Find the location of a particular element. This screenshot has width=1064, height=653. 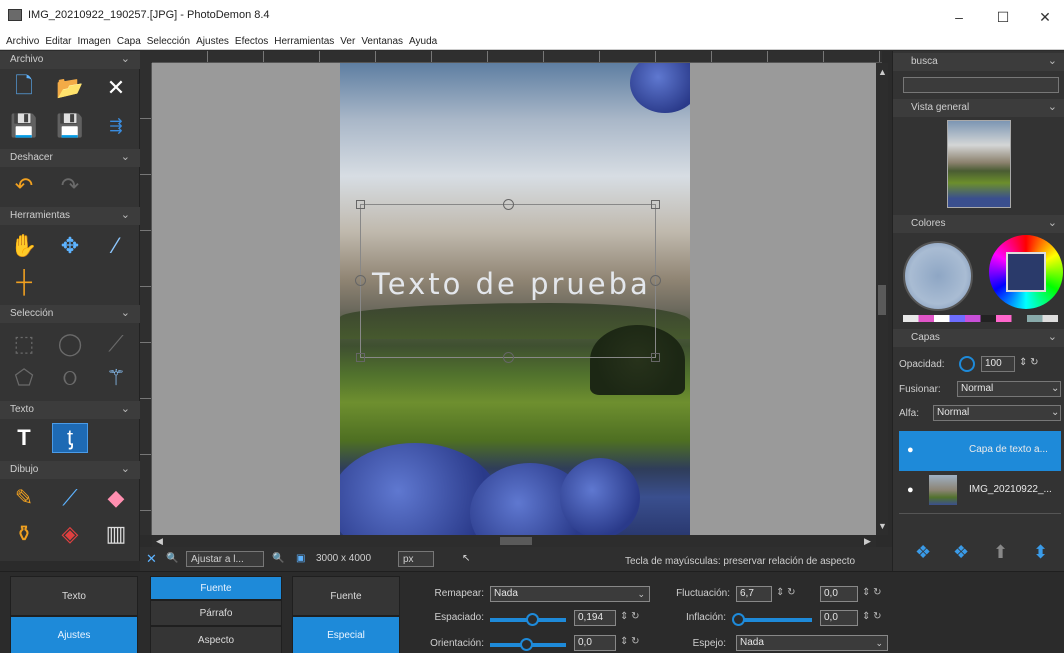

tab-aspecto: Aspecto is located at coordinates (216, 639).